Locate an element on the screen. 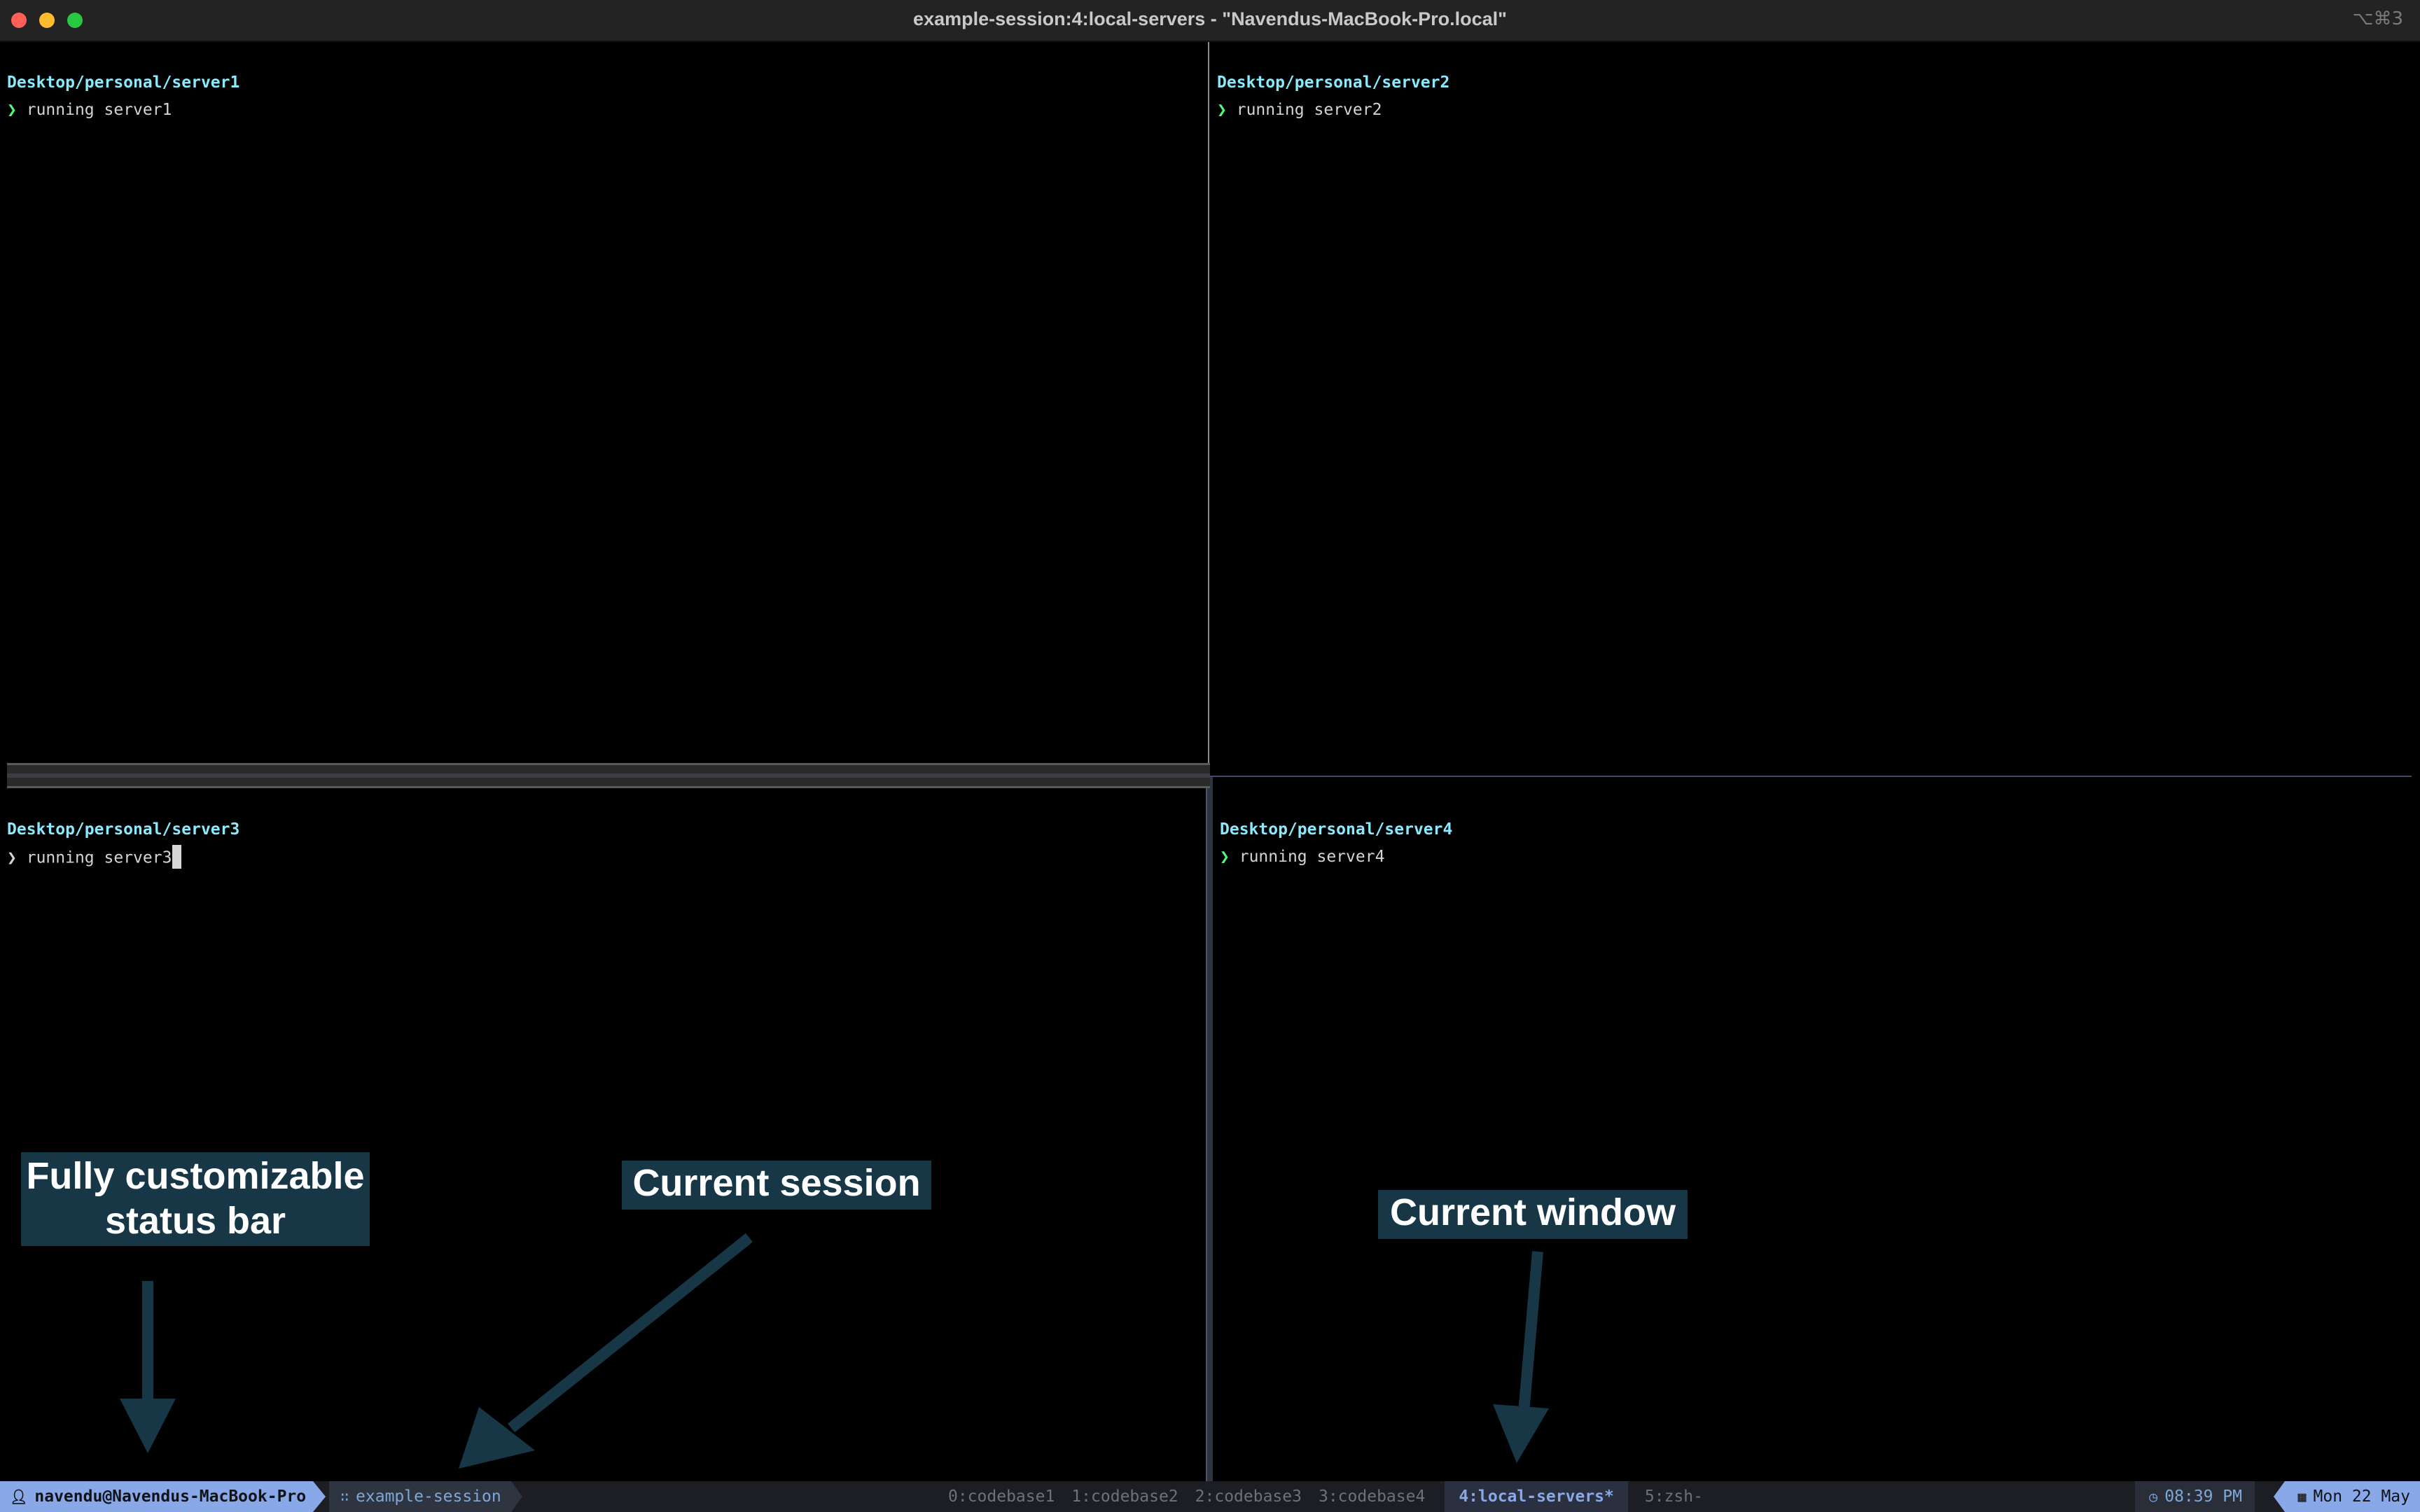 This screenshot has width=2420, height=1512. calendar-icon: ▦ is located at coordinates (2302, 1496).